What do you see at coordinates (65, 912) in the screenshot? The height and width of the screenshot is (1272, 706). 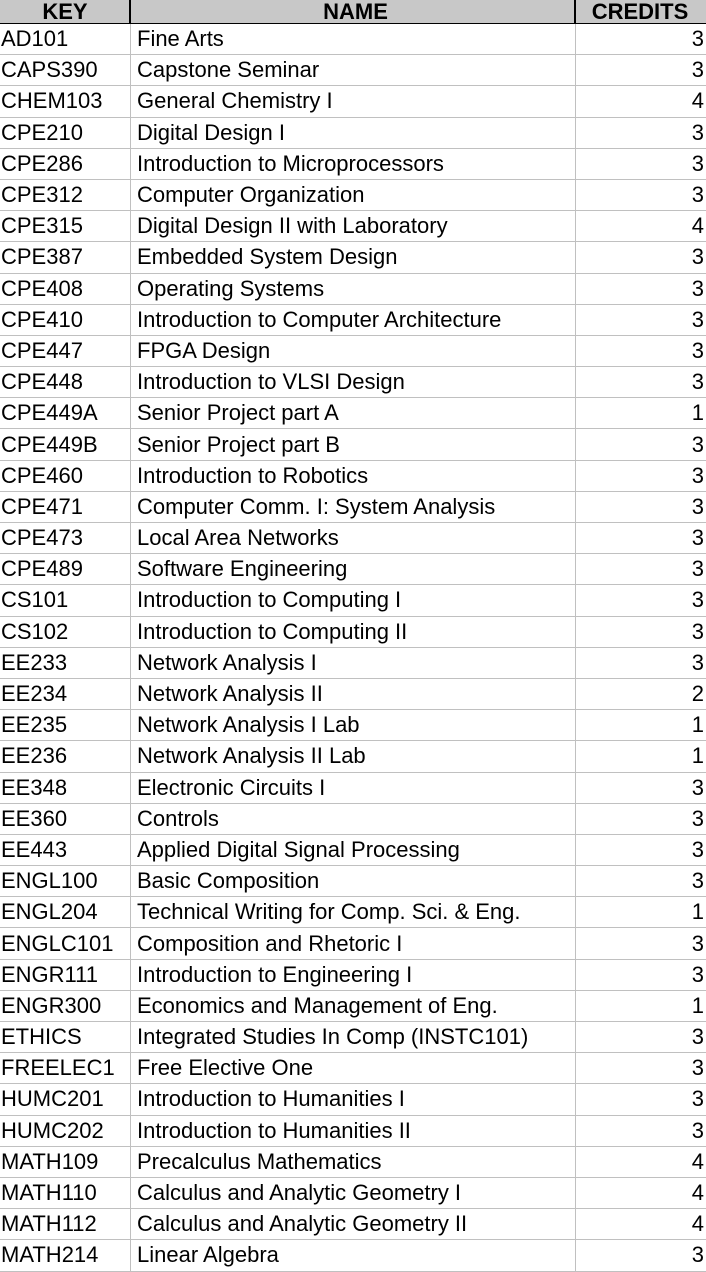 I see `cell-key: ENGL204` at bounding box center [65, 912].